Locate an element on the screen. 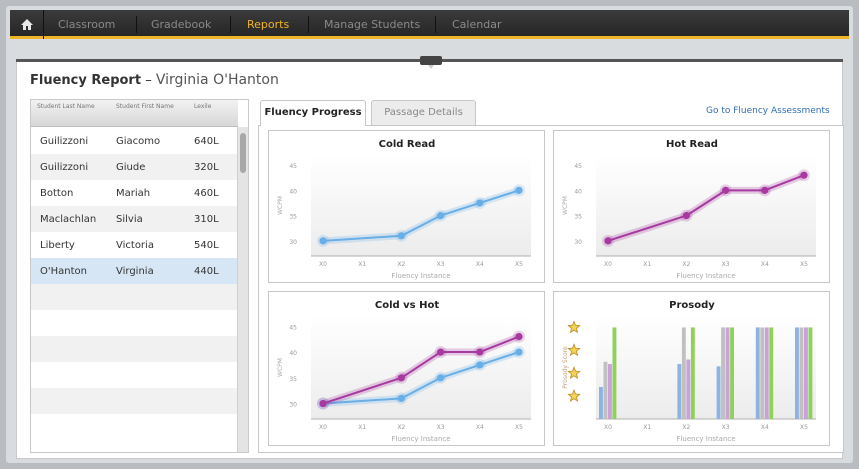  tab-passage-details: Passage Details is located at coordinates (423, 112).